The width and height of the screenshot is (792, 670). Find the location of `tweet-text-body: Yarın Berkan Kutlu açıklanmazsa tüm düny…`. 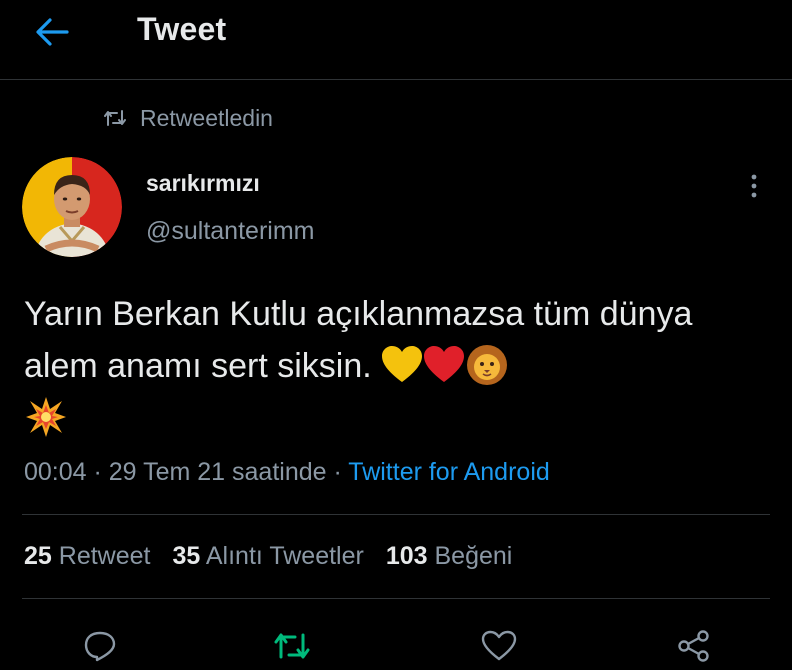

tweet-text-body: Yarın Berkan Kutlu açıklanmazsa tüm düny… is located at coordinates (358, 340).